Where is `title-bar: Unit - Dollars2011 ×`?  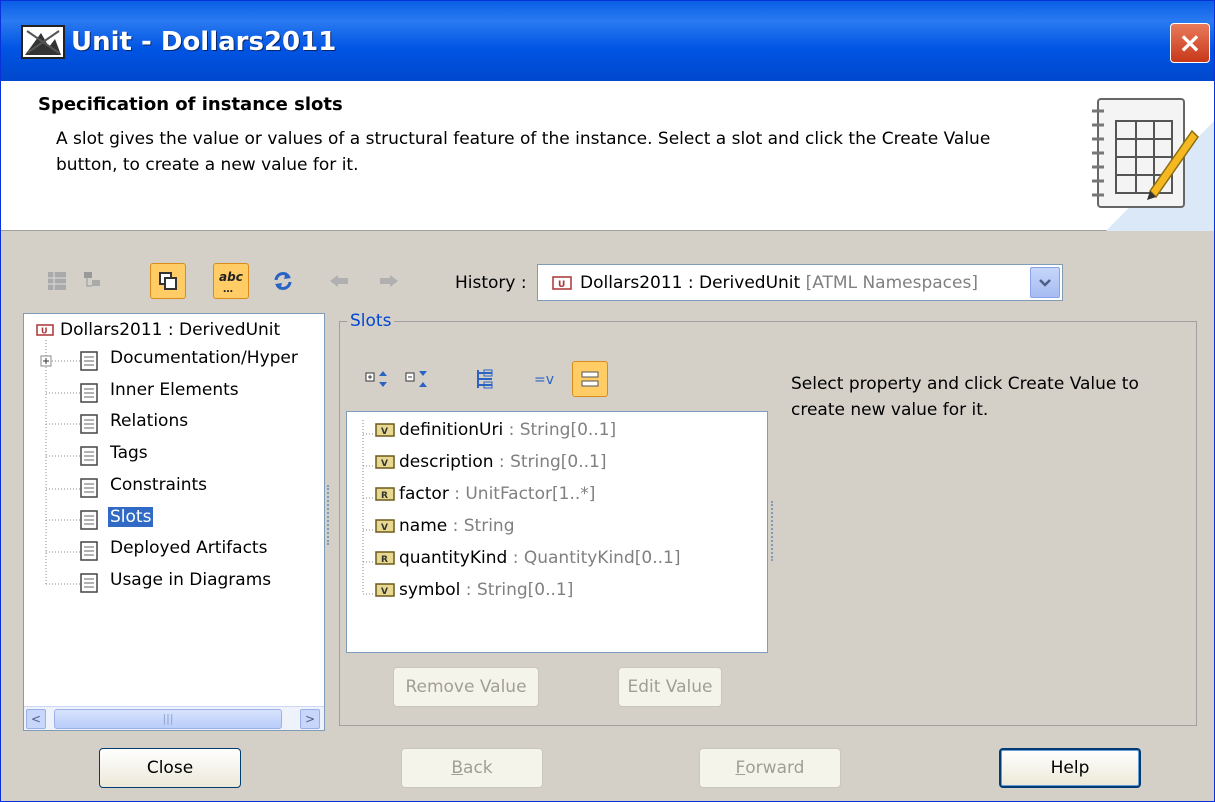
title-bar: Unit - Dollars2011 × is located at coordinates (607, 41).